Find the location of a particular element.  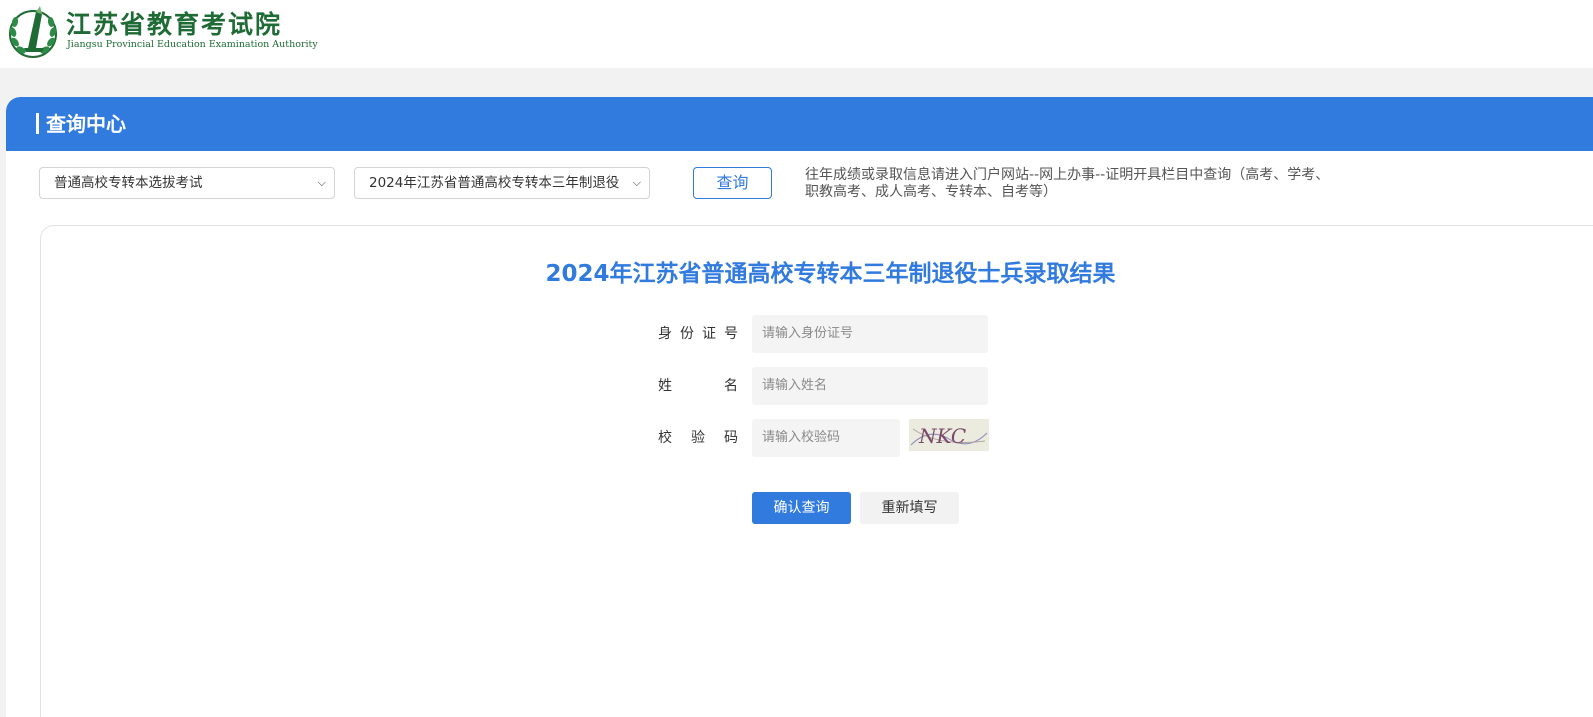

panel-header: 查询中心 is located at coordinates (799, 124).